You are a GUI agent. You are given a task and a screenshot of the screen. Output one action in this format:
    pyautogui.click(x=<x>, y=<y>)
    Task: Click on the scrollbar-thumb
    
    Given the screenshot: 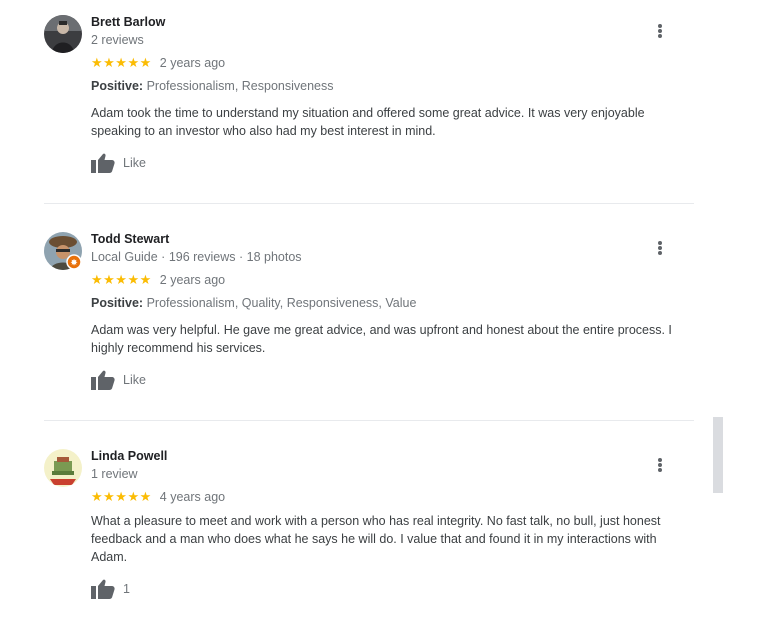 What is the action you would take?
    pyautogui.click(x=718, y=455)
    